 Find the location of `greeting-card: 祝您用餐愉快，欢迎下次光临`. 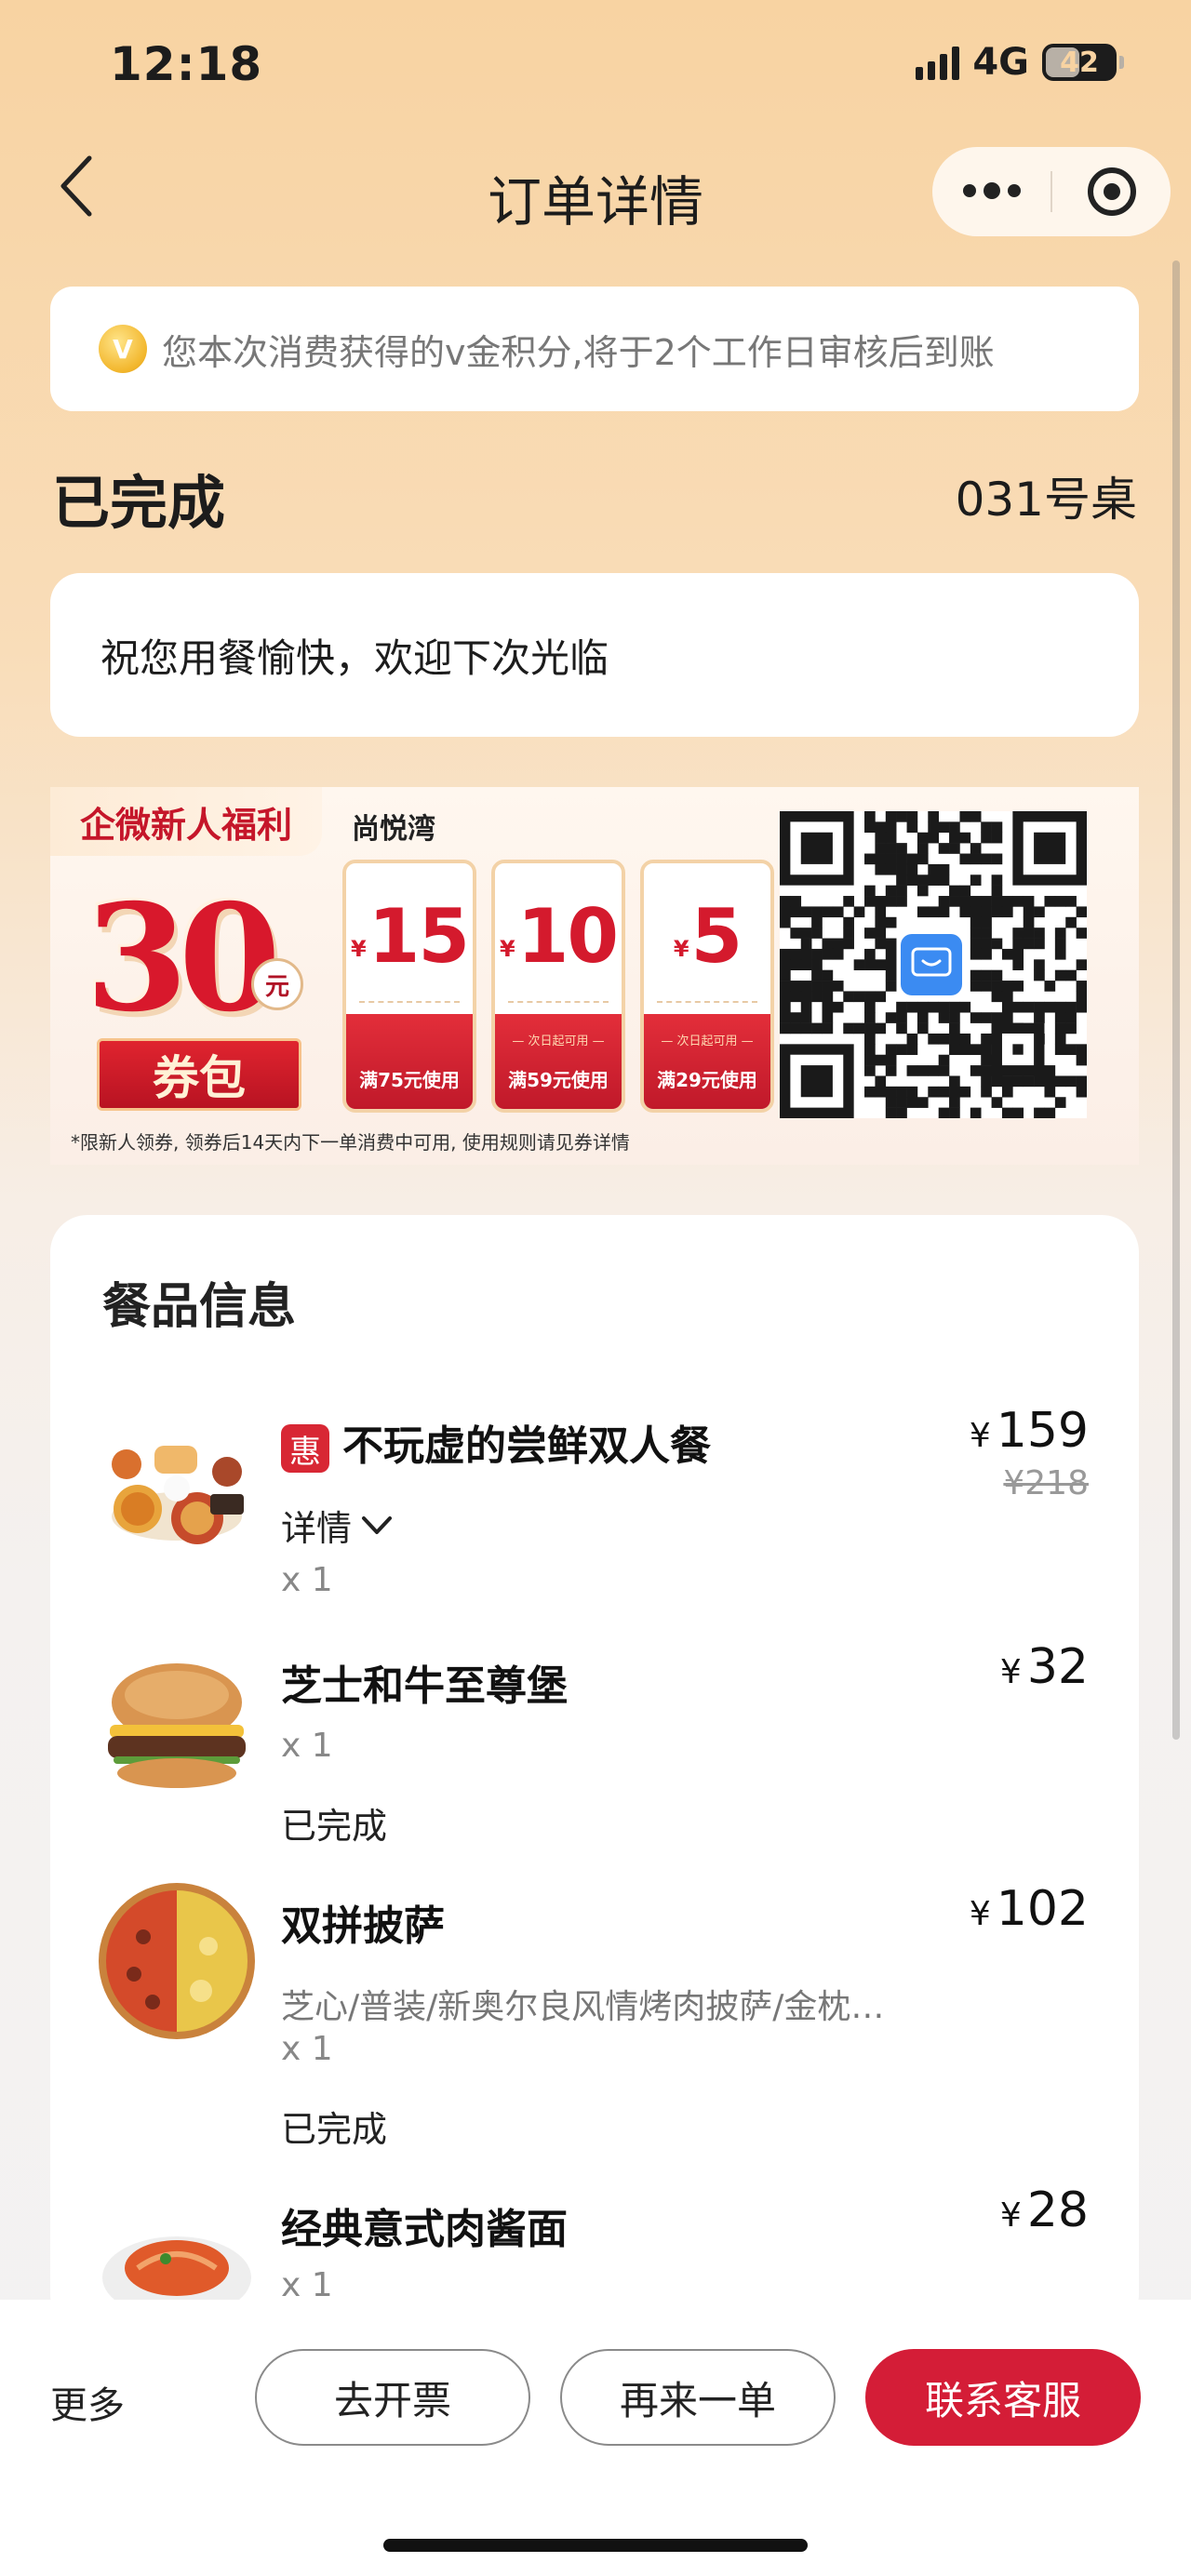

greeting-card: 祝您用餐愉快，欢迎下次光临 is located at coordinates (594, 655).